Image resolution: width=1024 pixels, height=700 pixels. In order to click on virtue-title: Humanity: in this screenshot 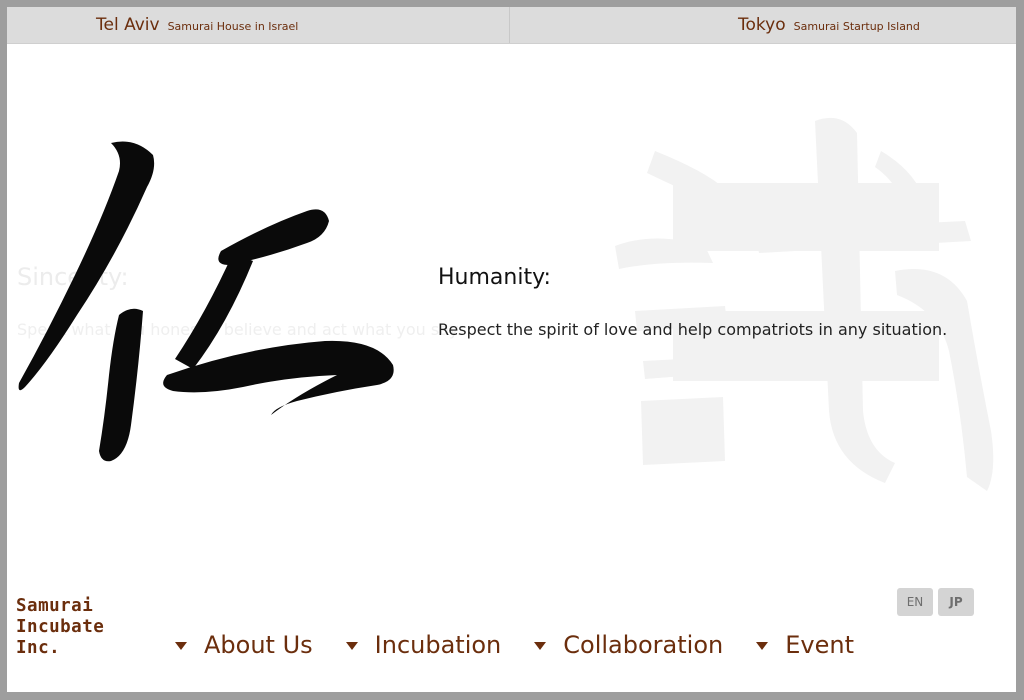, I will do `click(494, 277)`.